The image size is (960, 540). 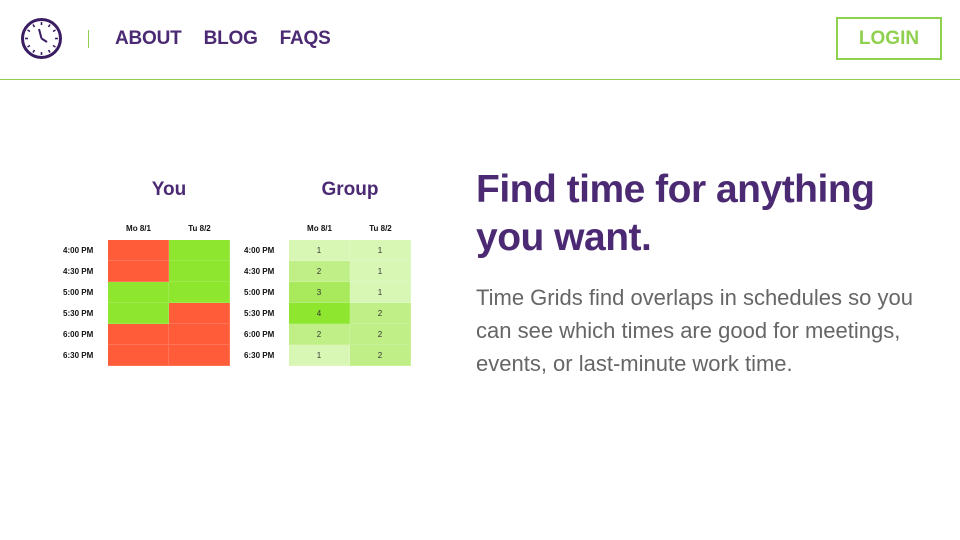 What do you see at coordinates (78, 292) in the screenshot?
I see `you-grid-time-label: 5:00 PM` at bounding box center [78, 292].